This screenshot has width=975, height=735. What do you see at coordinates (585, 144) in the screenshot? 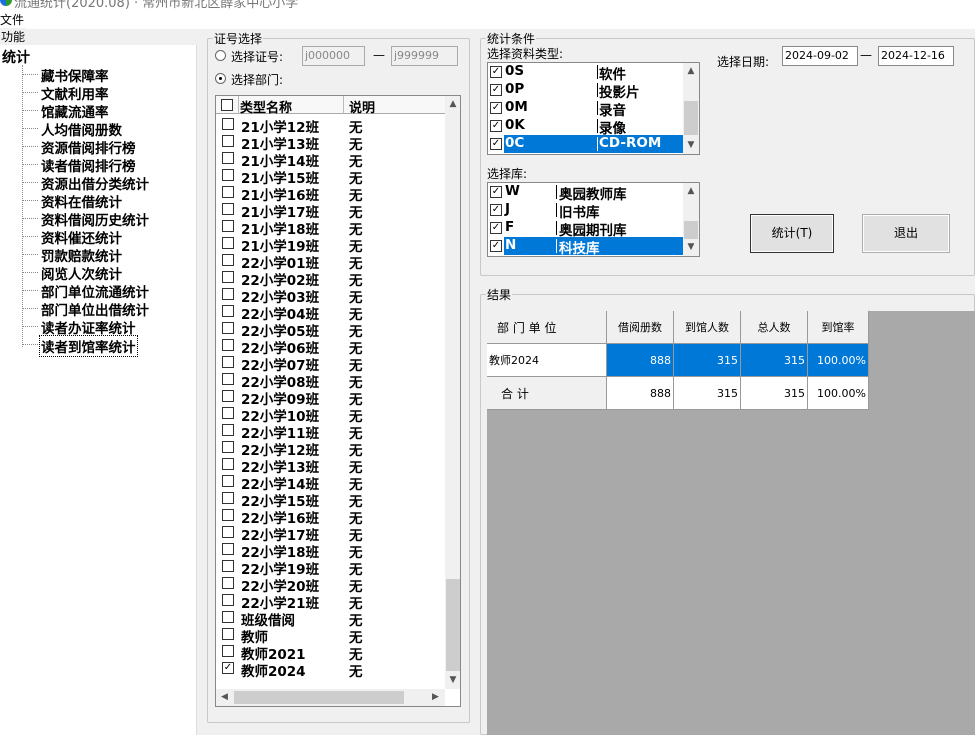
I see `list-item: ✓ 0C CD-ROM` at bounding box center [585, 144].